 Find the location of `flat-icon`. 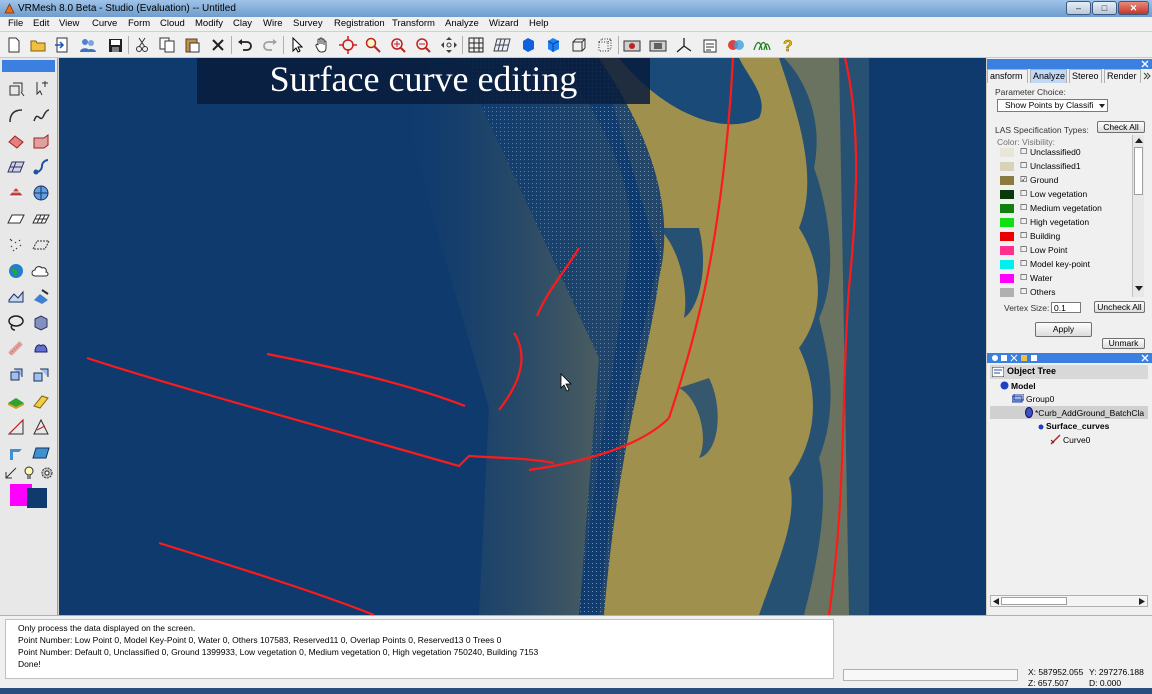

flat-icon is located at coordinates (16, 219).